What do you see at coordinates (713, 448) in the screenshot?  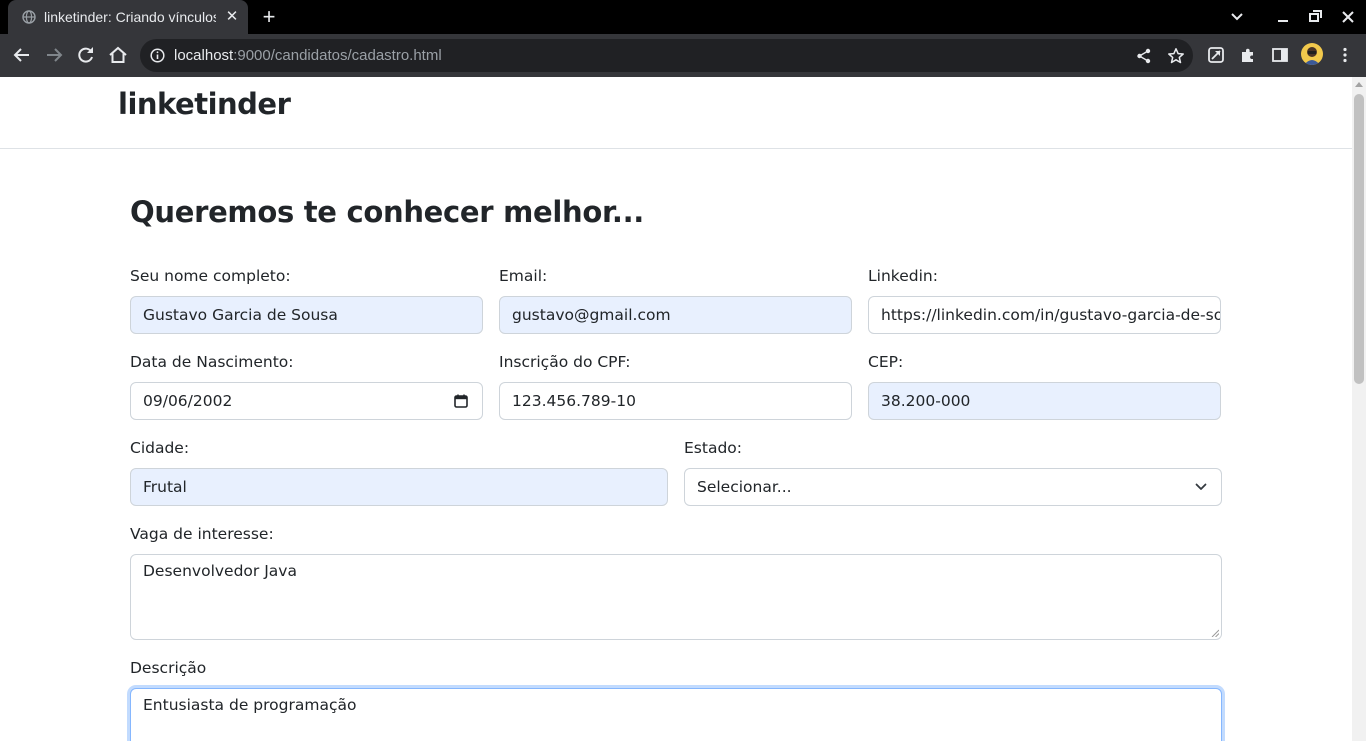 I see `estado-label: Estado:` at bounding box center [713, 448].